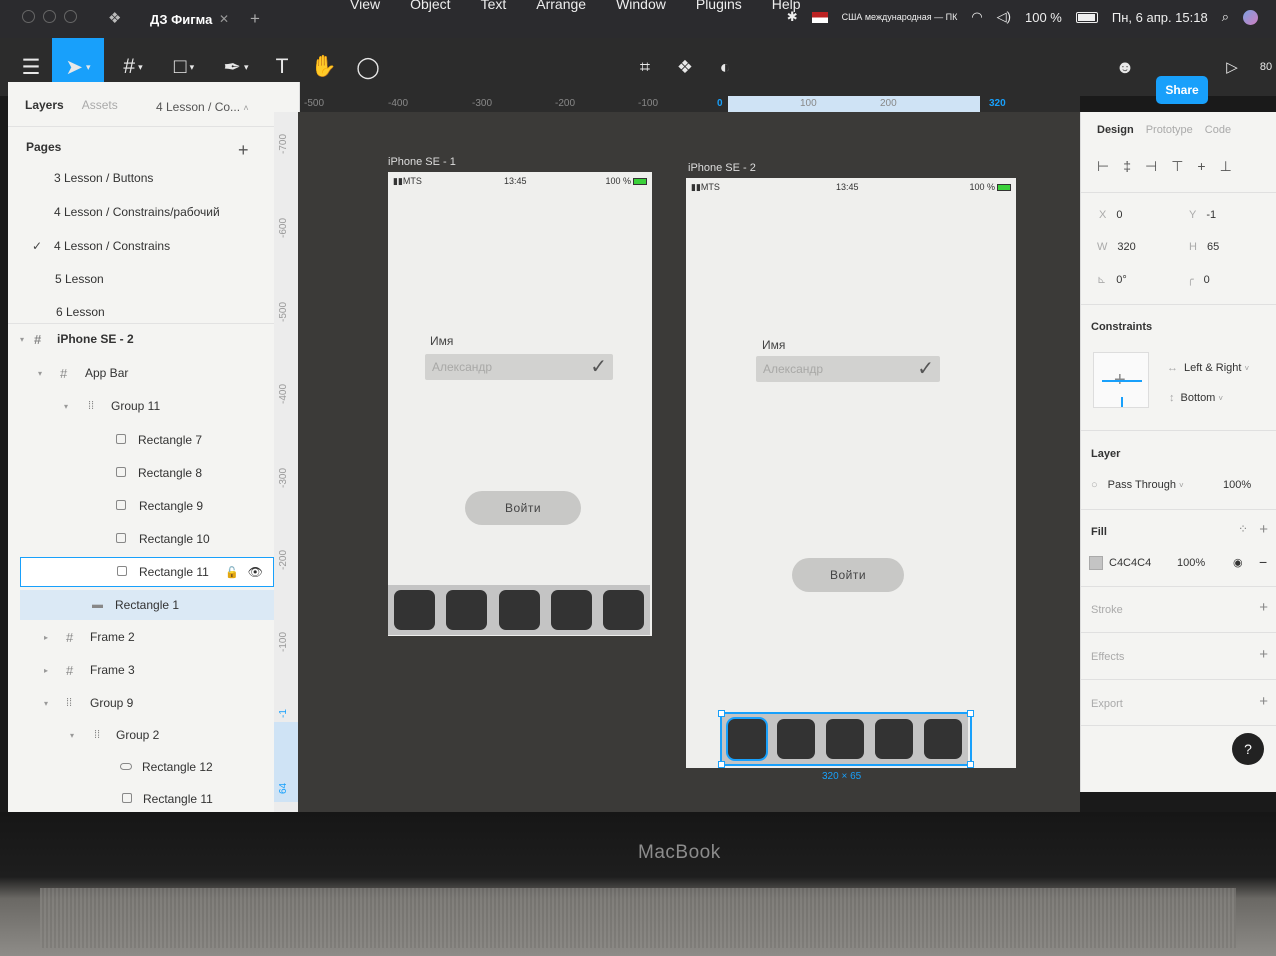 The image size is (1276, 956). I want to click on align-left-icon: ⊢, so click(1103, 166).